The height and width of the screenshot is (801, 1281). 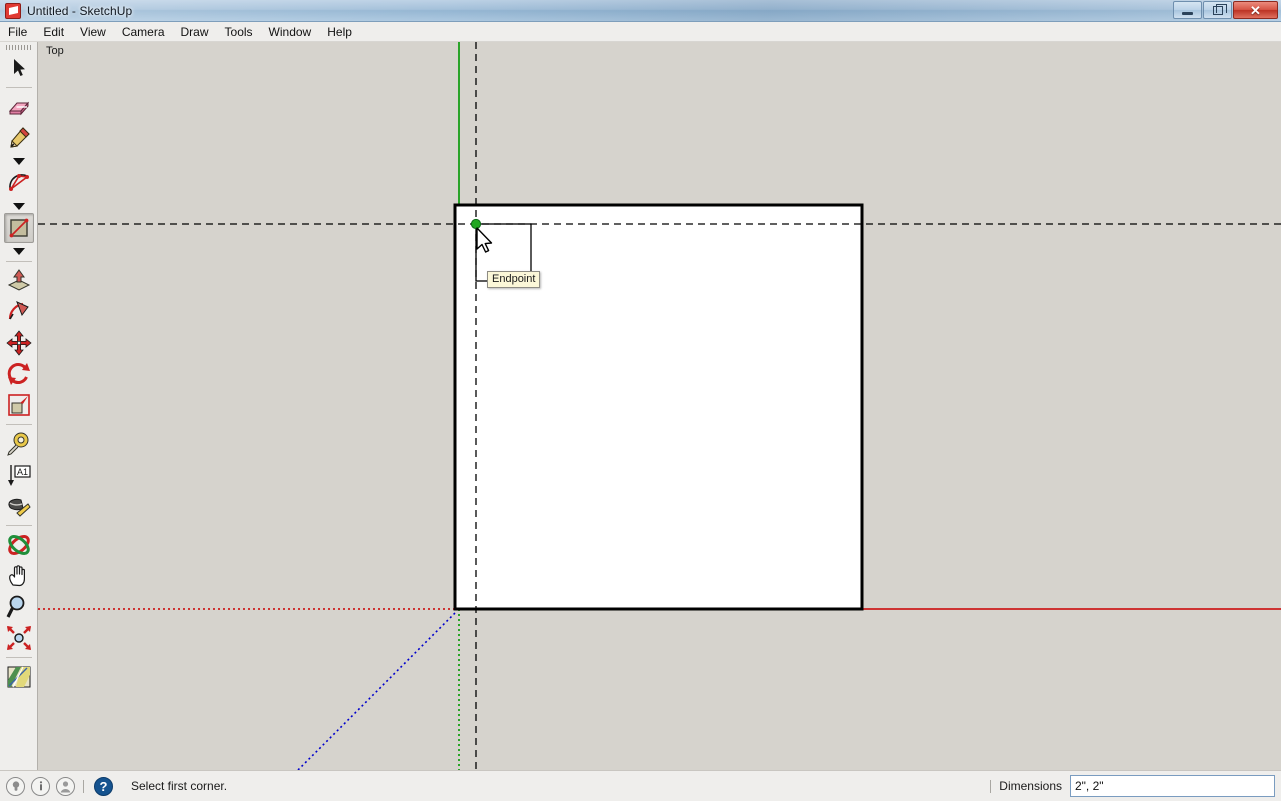 I want to click on close-button: ✕, so click(x=1255, y=10).